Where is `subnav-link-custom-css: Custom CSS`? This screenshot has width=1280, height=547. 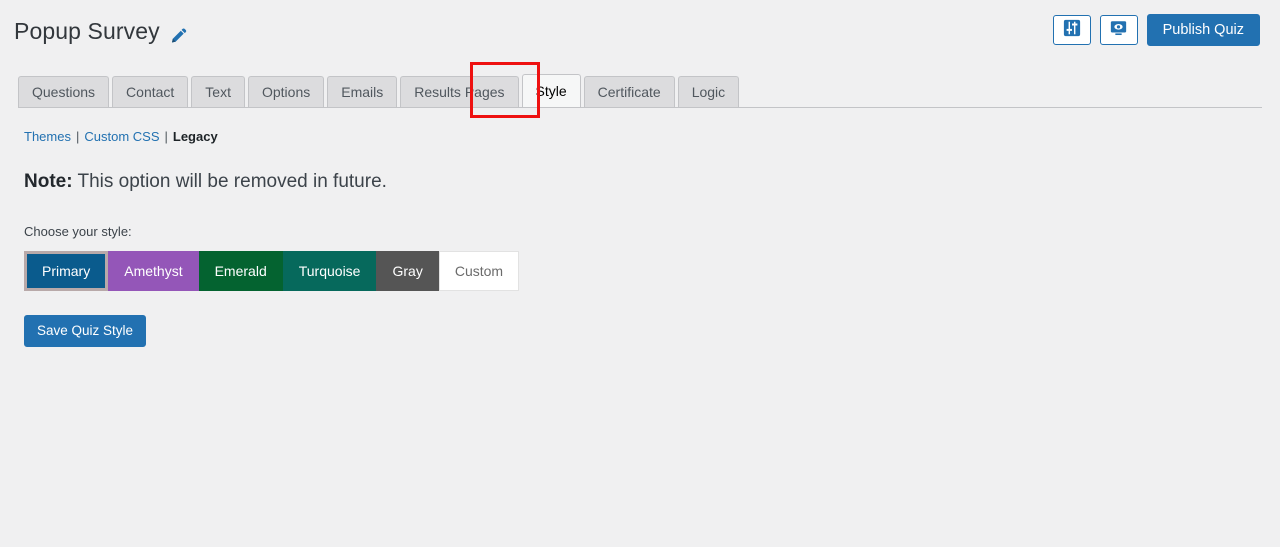
subnav-link-custom-css: Custom CSS is located at coordinates (121, 136).